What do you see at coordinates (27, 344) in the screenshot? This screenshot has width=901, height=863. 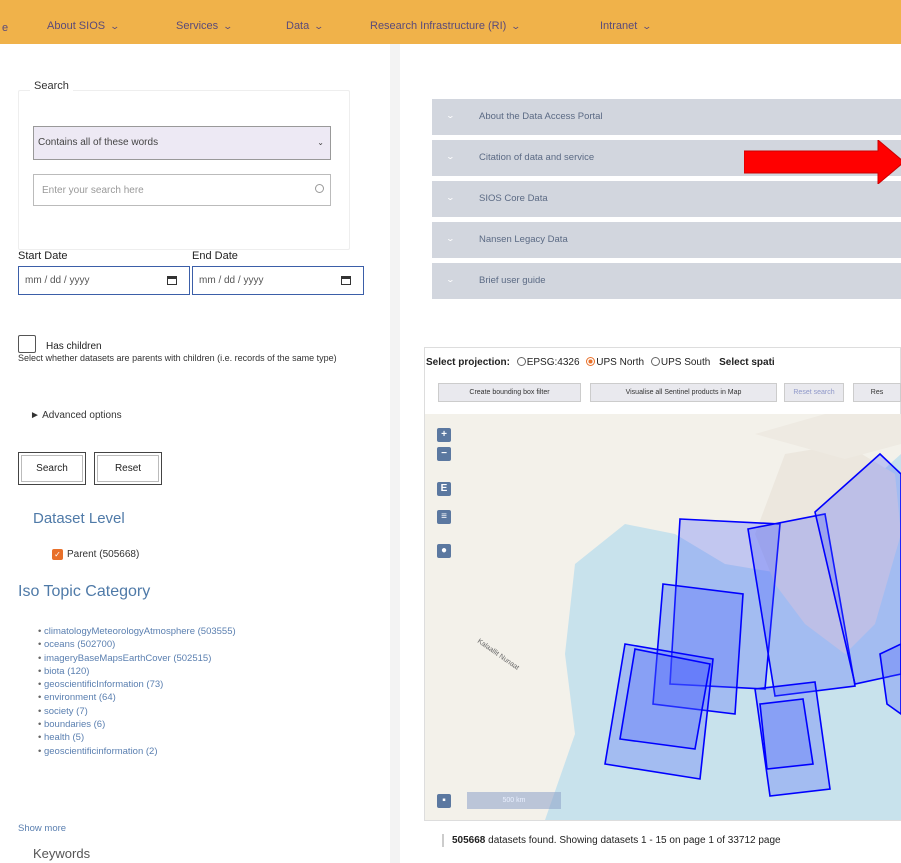 I see `has-children-checkbox` at bounding box center [27, 344].